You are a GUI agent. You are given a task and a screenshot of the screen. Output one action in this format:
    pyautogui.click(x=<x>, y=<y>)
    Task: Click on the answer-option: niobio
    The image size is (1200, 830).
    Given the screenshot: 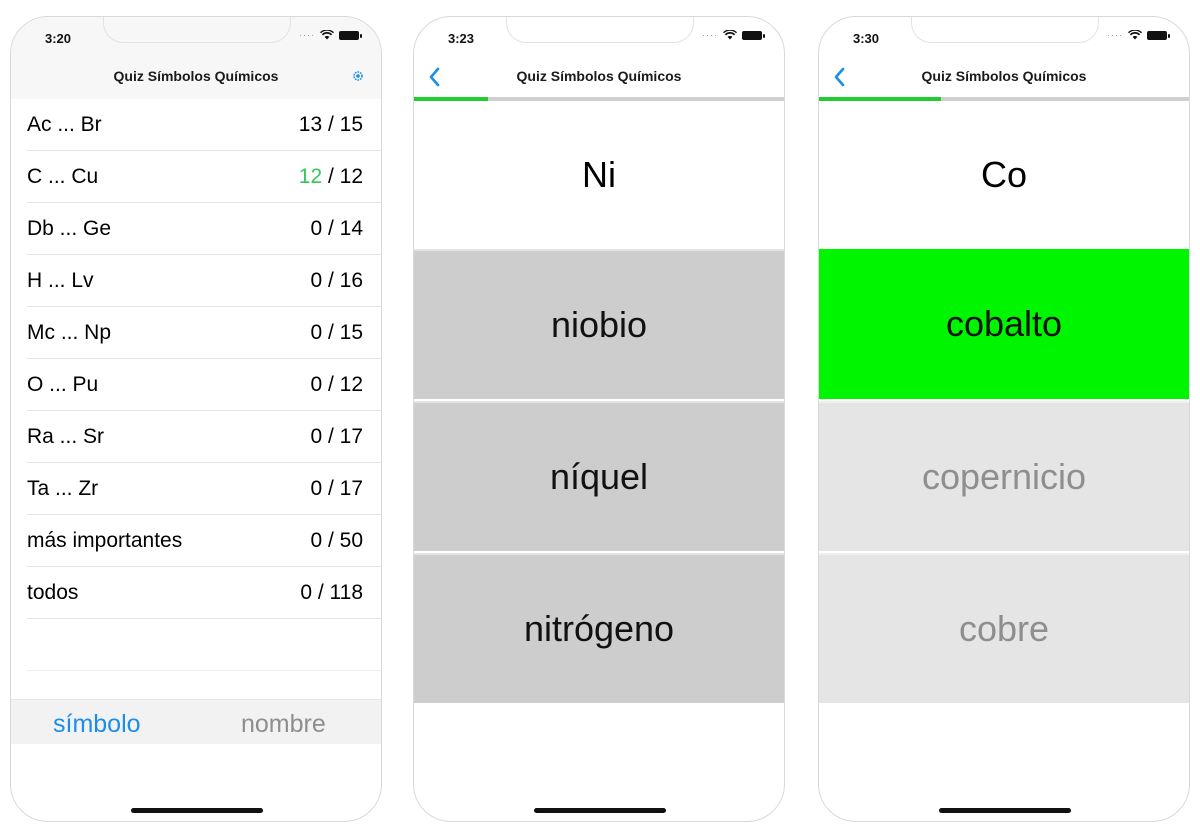 What is the action you would take?
    pyautogui.click(x=599, y=324)
    